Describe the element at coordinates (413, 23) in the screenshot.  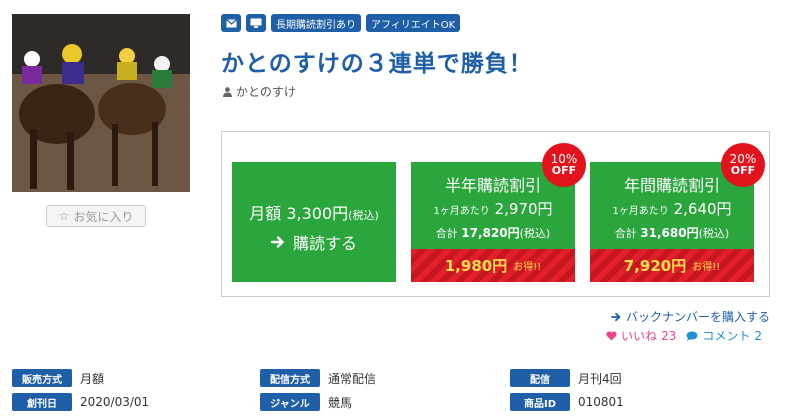
I see `tag-affiliate: アフィリエイトOK` at that location.